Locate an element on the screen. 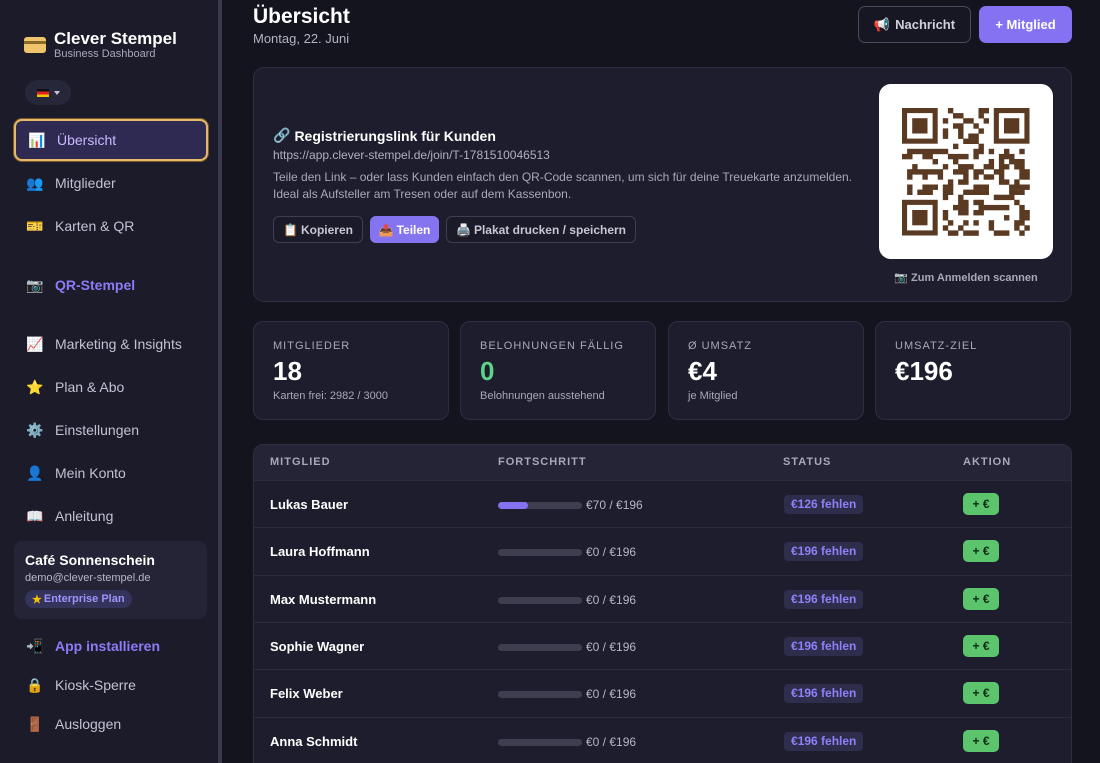  stat-card: MITGLIEDER 18 Karten frei: 2982 / 3000 is located at coordinates (351, 370).